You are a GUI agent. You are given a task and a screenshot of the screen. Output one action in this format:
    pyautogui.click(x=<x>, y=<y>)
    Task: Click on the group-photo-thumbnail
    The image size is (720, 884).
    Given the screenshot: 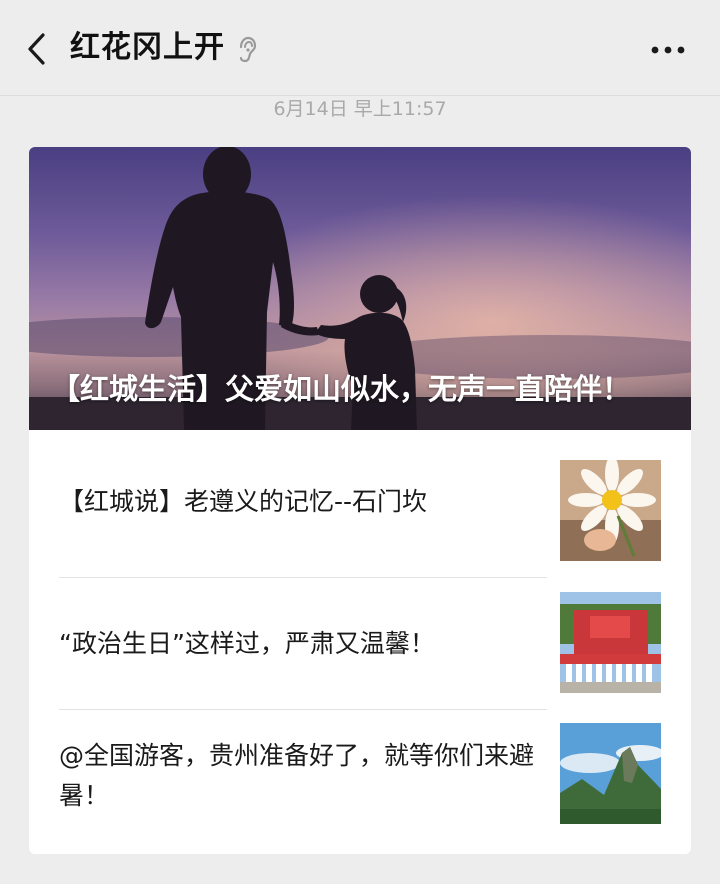 What is the action you would take?
    pyautogui.click(x=610, y=642)
    